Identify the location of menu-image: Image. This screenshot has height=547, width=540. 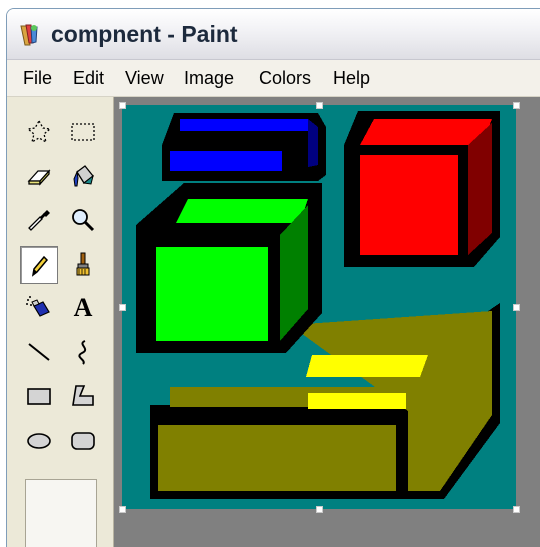
(209, 78).